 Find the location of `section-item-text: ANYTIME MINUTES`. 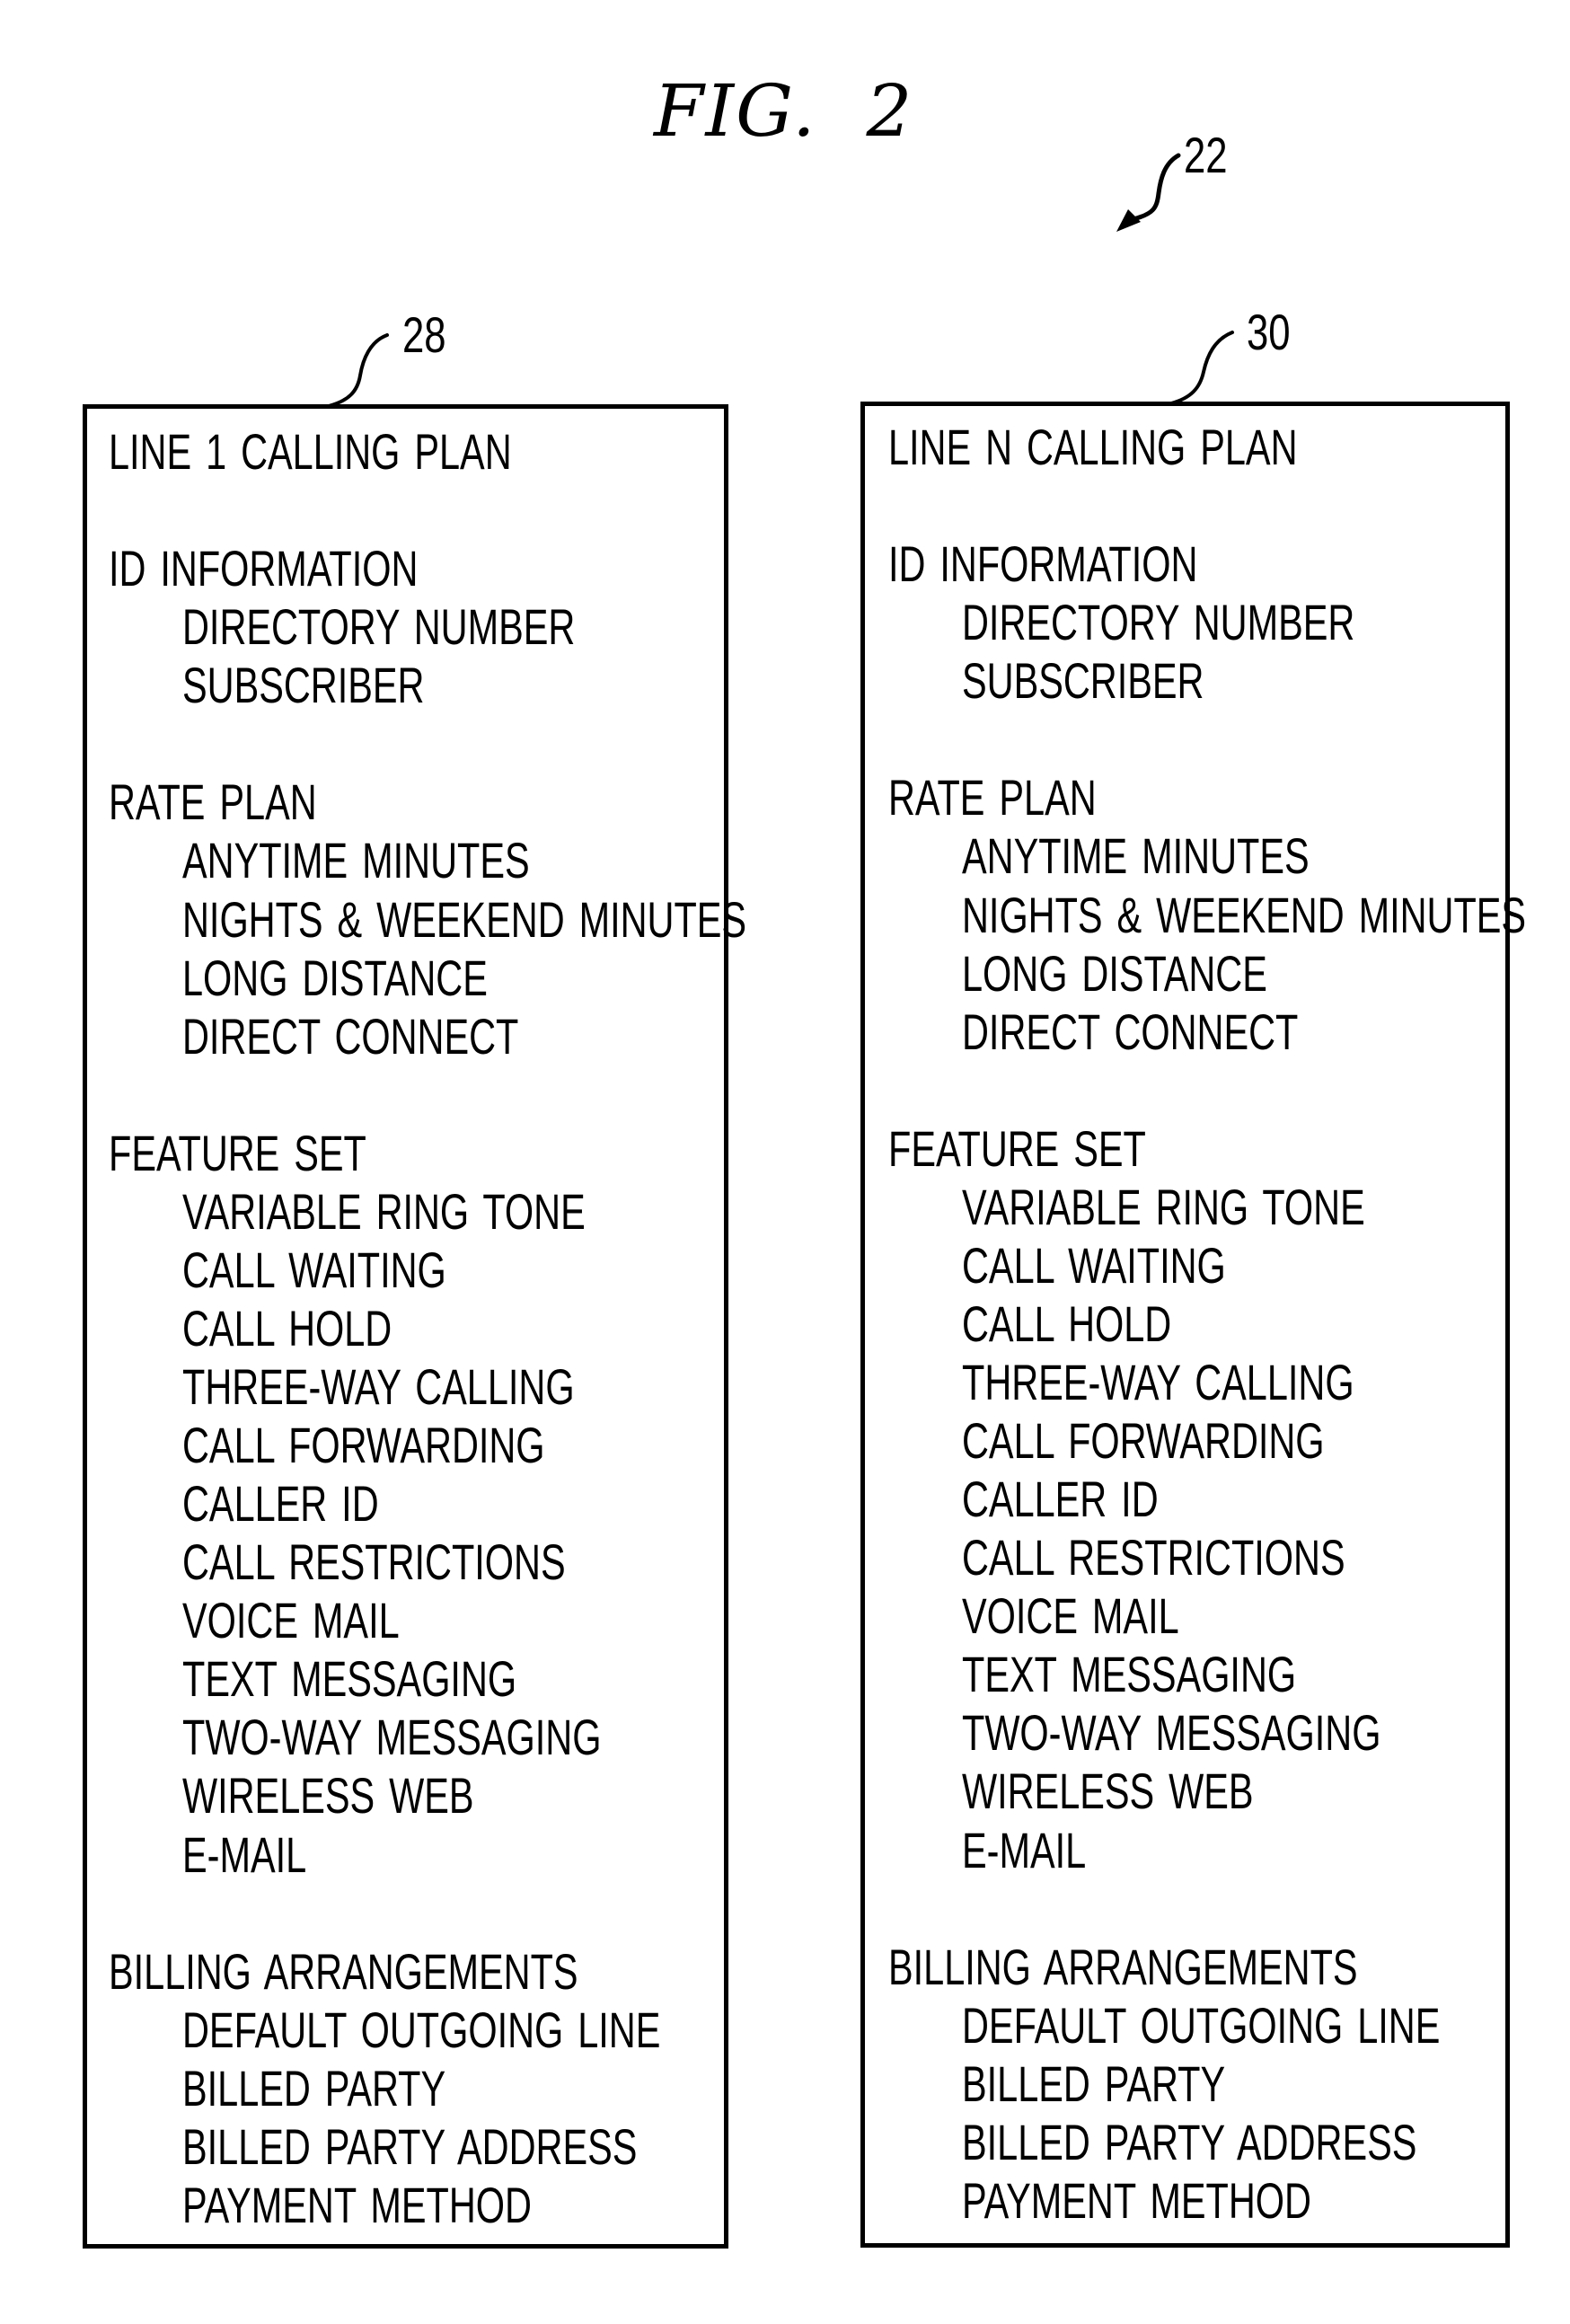

section-item-text: ANYTIME MINUTES is located at coordinates (356, 860).